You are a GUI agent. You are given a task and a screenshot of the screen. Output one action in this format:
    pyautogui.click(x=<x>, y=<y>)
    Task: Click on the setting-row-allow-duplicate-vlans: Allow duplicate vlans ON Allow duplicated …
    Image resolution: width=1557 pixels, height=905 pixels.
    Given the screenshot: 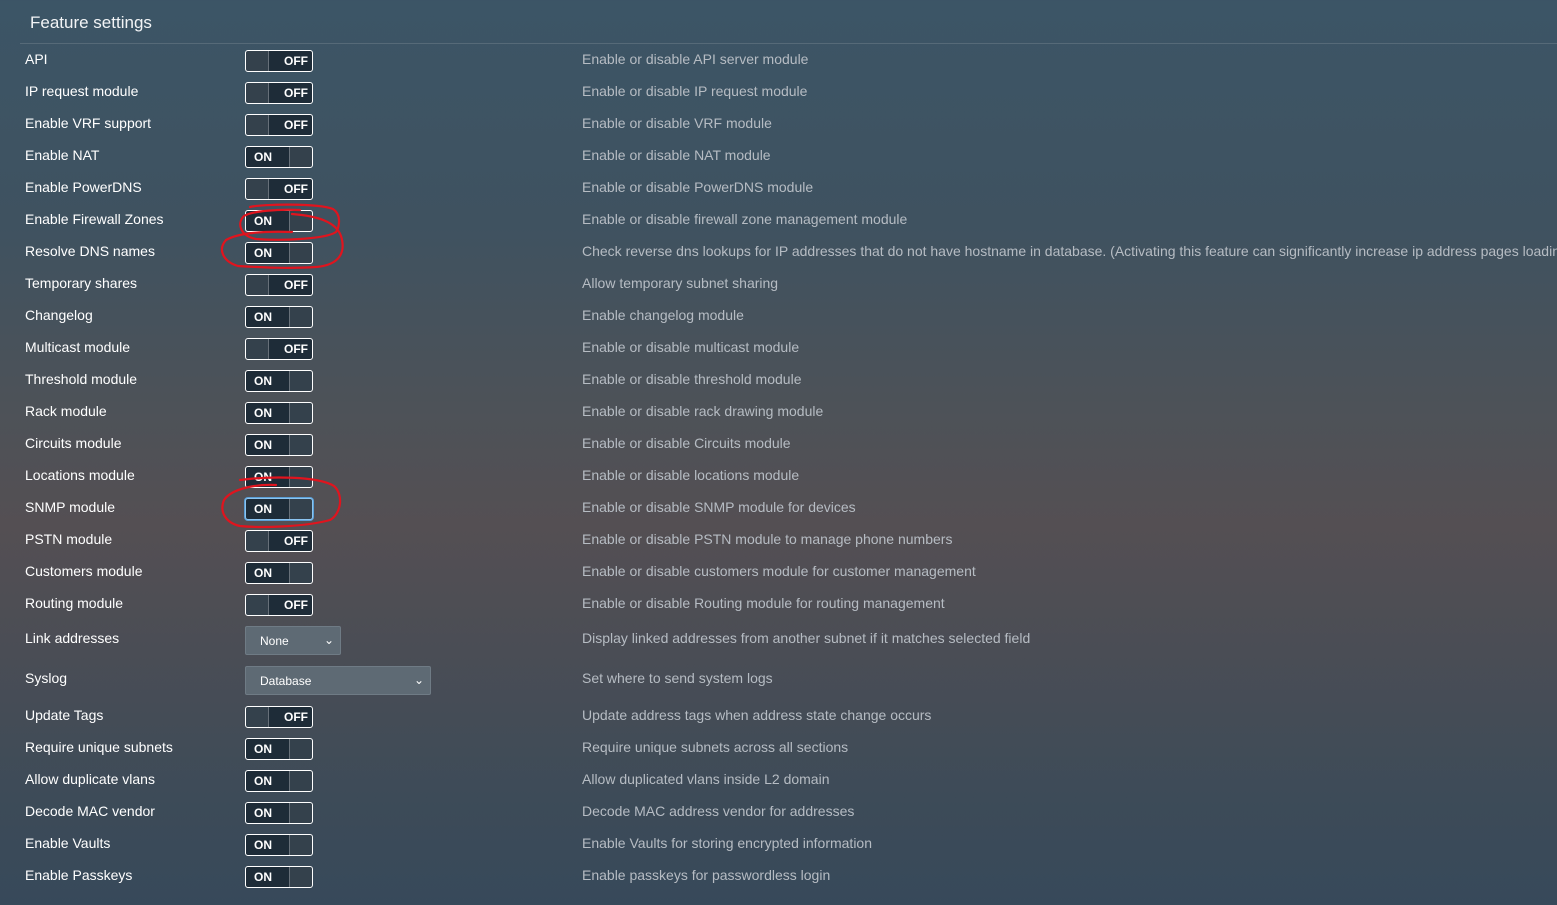 What is the action you would take?
    pyautogui.click(x=778, y=780)
    